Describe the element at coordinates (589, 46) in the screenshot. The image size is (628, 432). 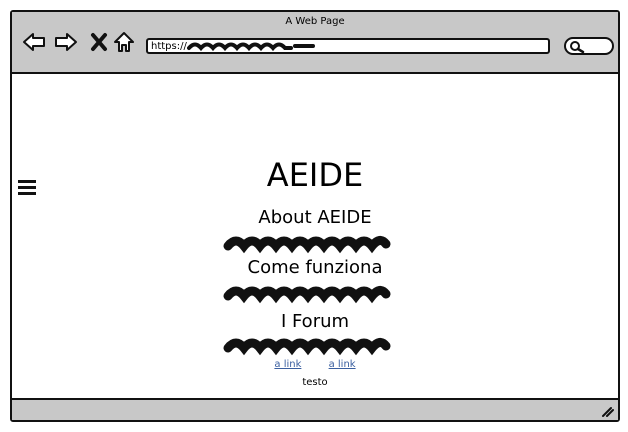
I see `search-field` at that location.